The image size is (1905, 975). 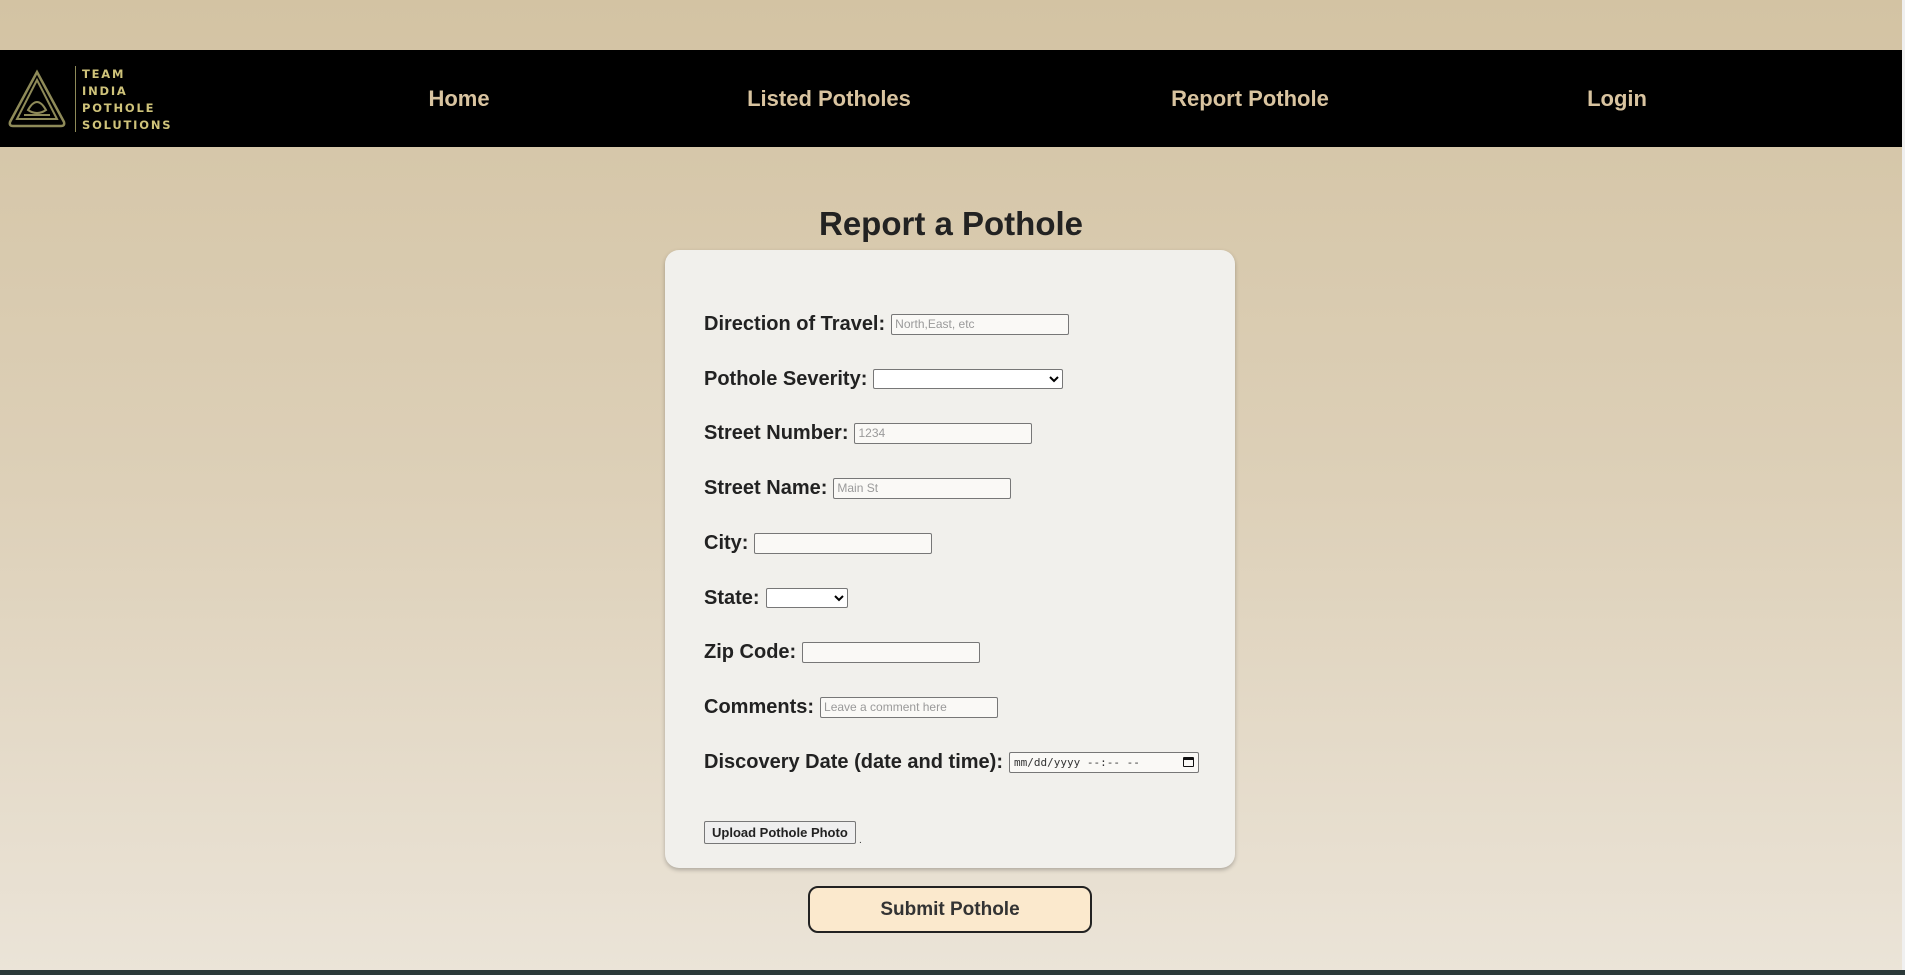 What do you see at coordinates (1617, 99) in the screenshot?
I see `nav-login: Login` at bounding box center [1617, 99].